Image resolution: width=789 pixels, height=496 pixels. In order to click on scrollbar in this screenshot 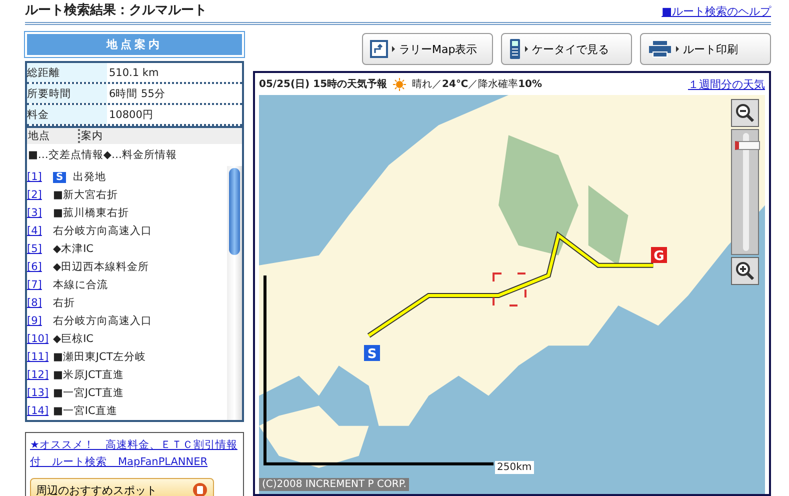, I will do `click(234, 293)`.